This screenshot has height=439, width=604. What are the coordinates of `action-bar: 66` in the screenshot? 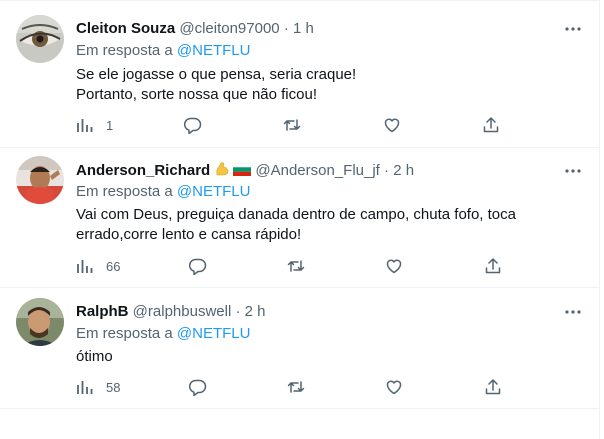 It's located at (296, 266).